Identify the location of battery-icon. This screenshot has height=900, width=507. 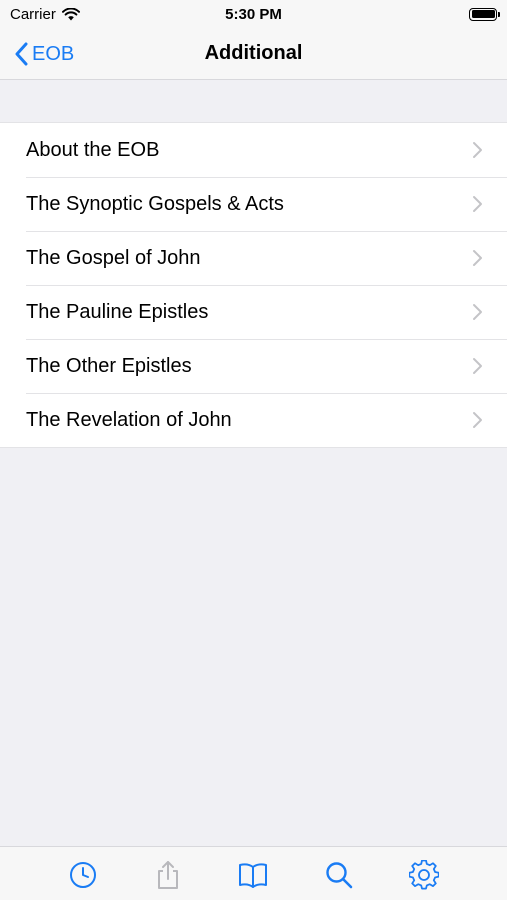
(484, 14).